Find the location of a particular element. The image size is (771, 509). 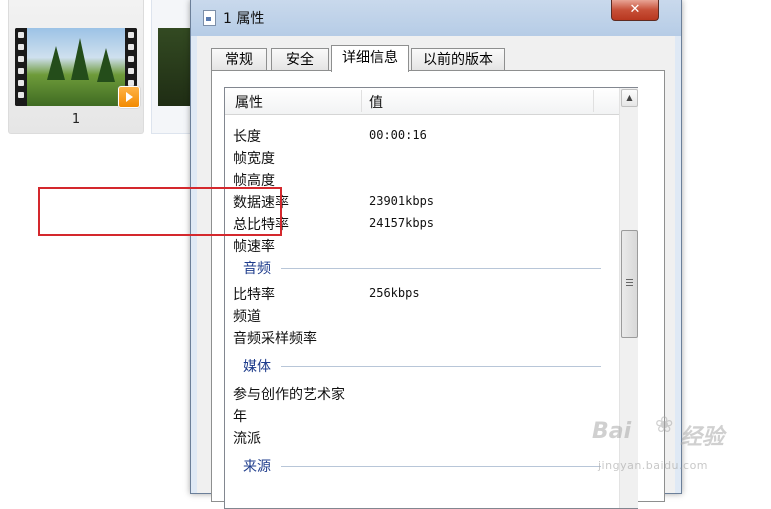

tab-security: 安全 is located at coordinates (300, 59).